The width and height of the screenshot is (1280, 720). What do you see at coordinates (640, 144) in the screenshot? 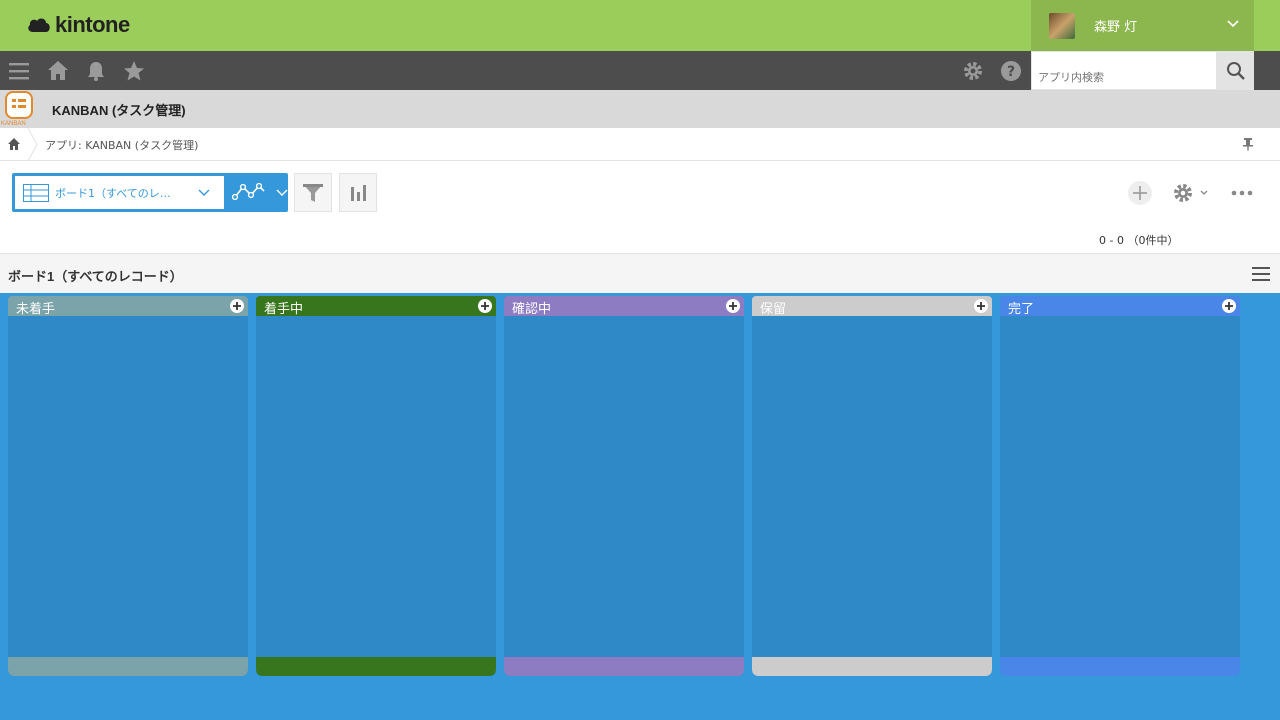
I see `breadcrumb: アプリ: KANBAN (タスク管理)` at bounding box center [640, 144].